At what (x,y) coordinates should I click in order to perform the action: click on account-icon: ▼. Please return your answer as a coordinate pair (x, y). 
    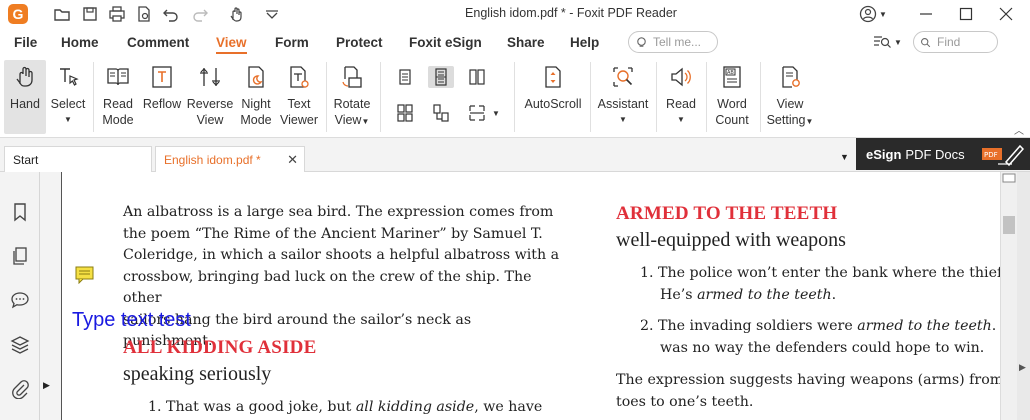
    Looking at the image, I should click on (873, 14).